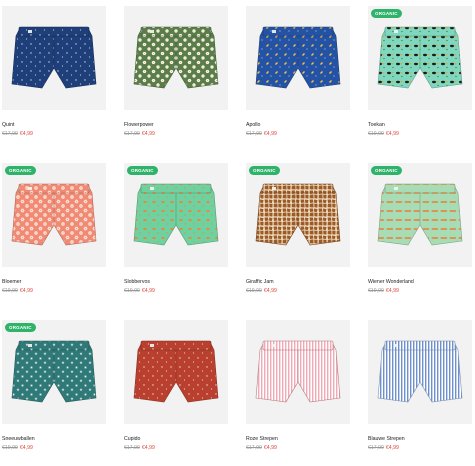 This screenshot has width=475, height=466. Describe the element at coordinates (420, 282) in the screenshot. I see `product-name: Wiener Wonderland` at that location.